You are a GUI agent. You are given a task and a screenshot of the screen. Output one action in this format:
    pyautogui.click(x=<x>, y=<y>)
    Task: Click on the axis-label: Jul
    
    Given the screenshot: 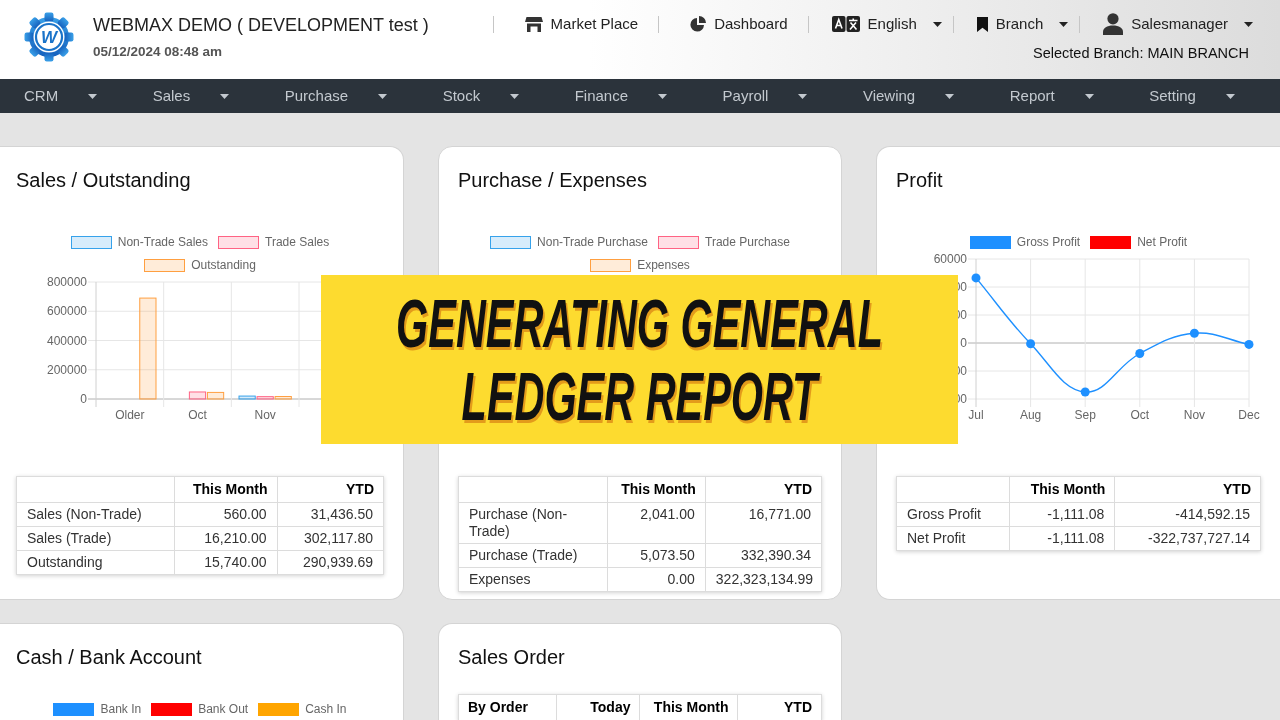 What is the action you would take?
    pyautogui.click(x=976, y=415)
    